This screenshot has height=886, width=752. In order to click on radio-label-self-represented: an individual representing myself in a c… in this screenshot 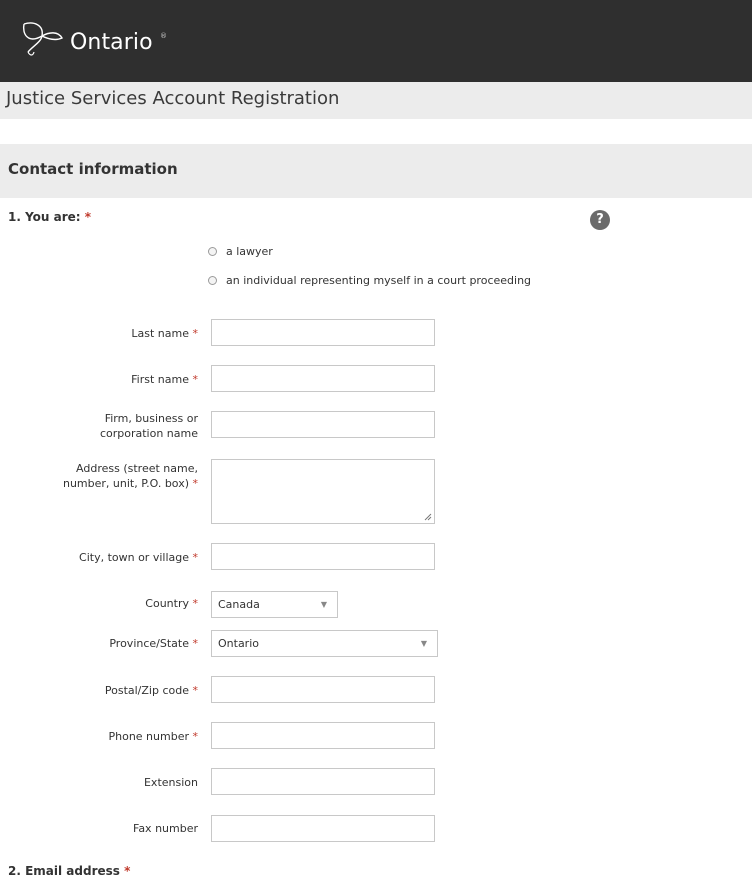, I will do `click(379, 280)`.